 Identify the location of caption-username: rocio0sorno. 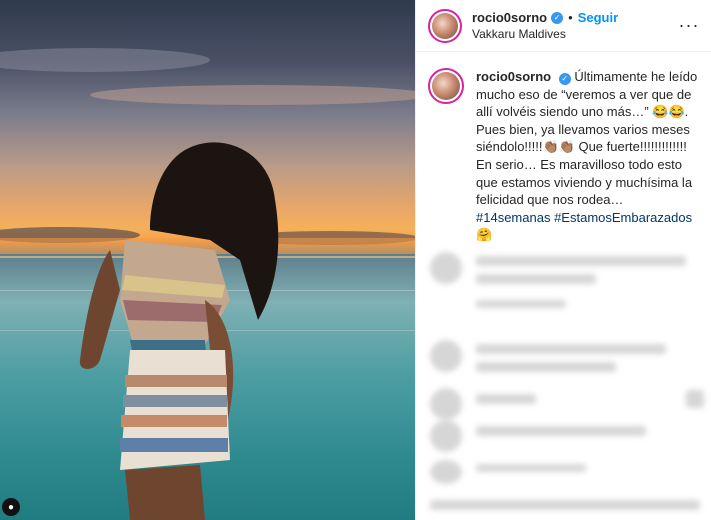
(513, 76).